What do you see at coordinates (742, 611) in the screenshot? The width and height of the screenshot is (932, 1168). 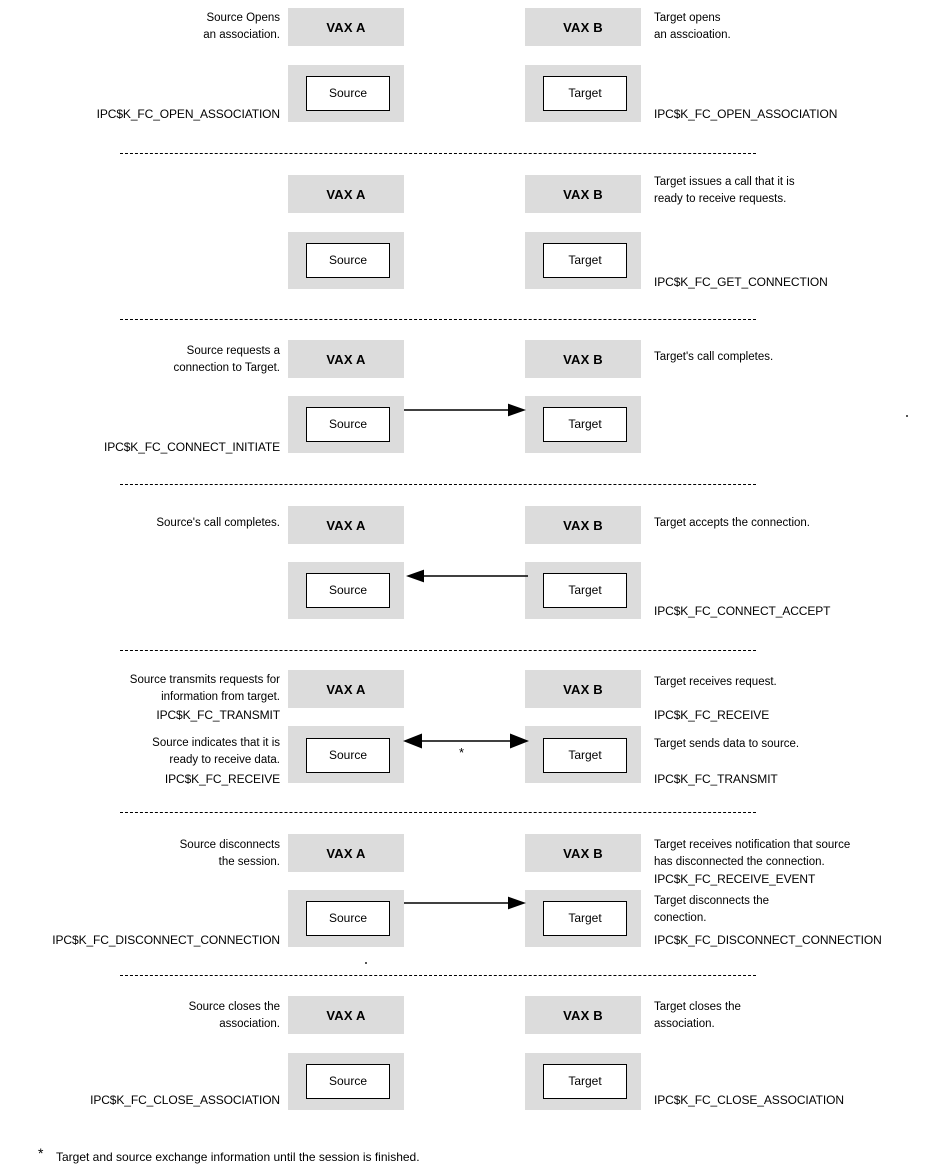 I see `right-api-call: IPC$K_FC_CONNECT_ACCEPT` at bounding box center [742, 611].